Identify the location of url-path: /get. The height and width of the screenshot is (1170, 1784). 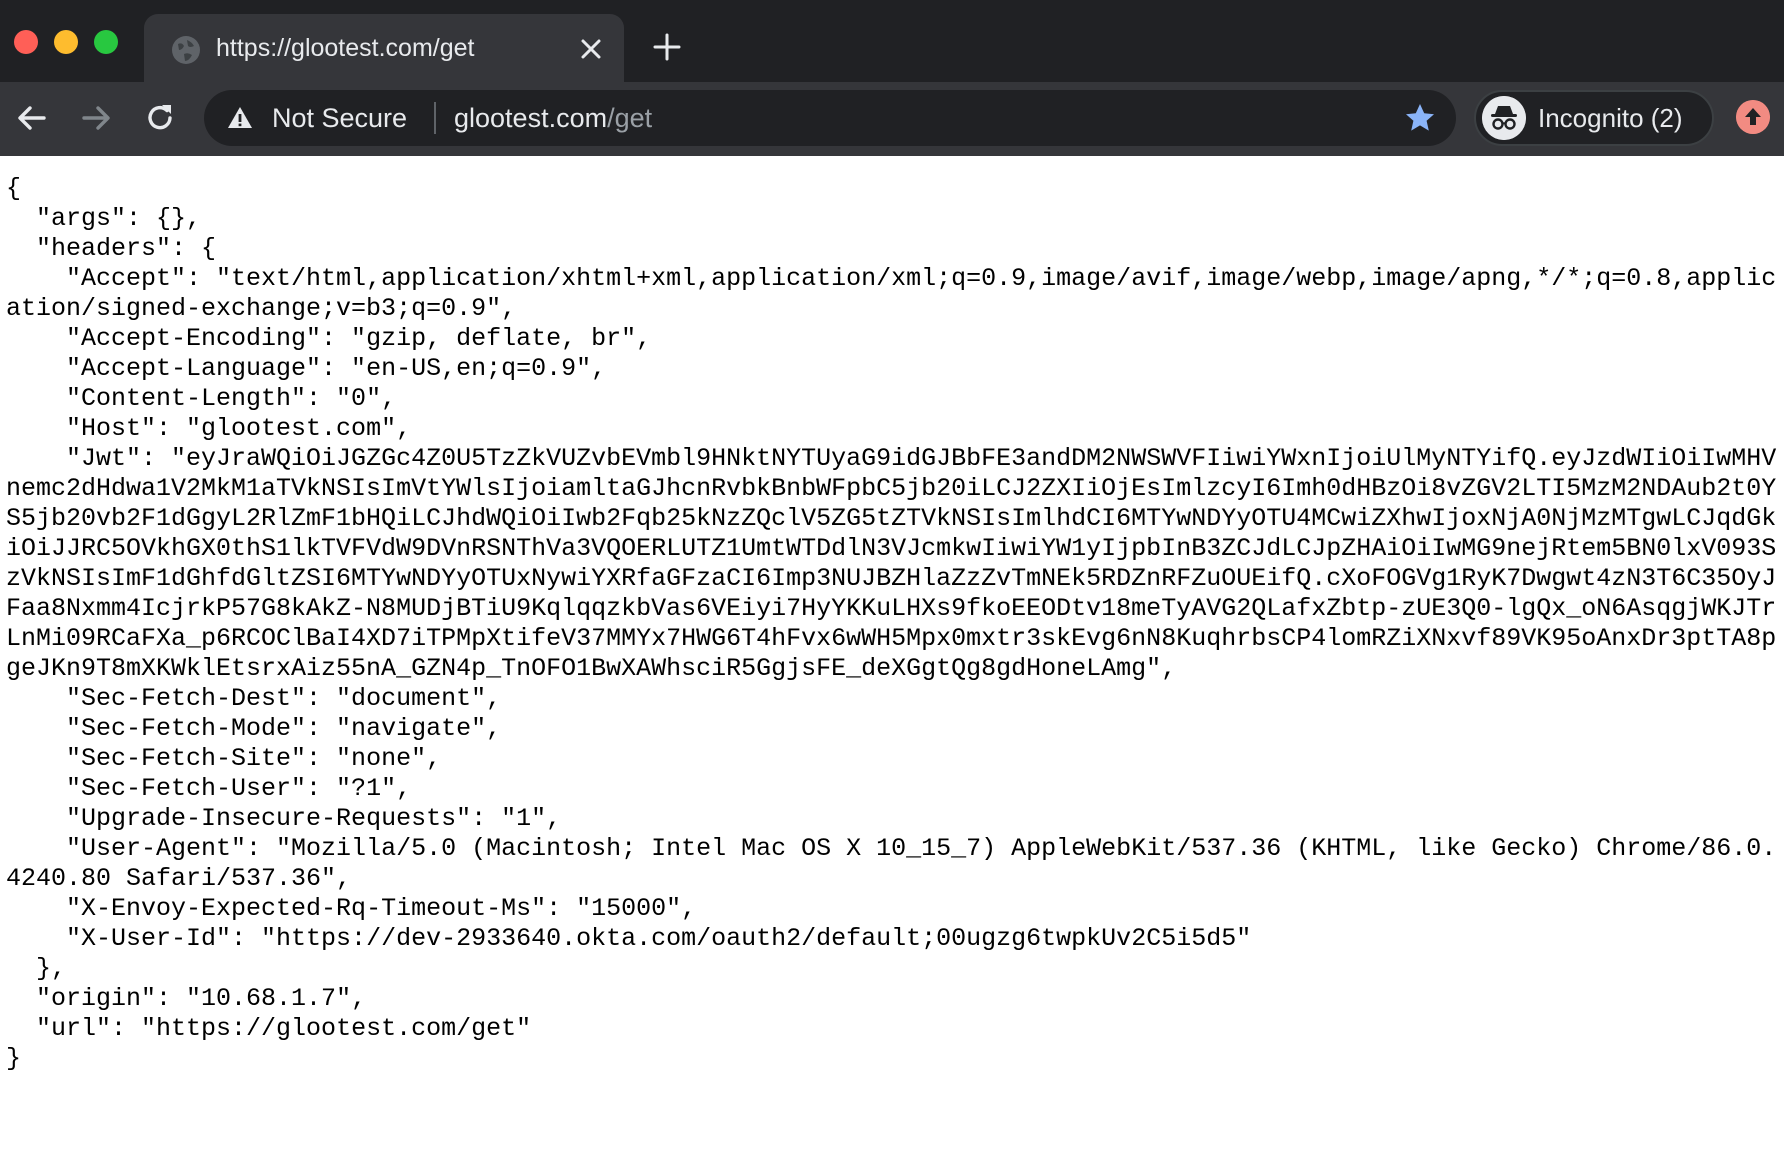
(630, 118).